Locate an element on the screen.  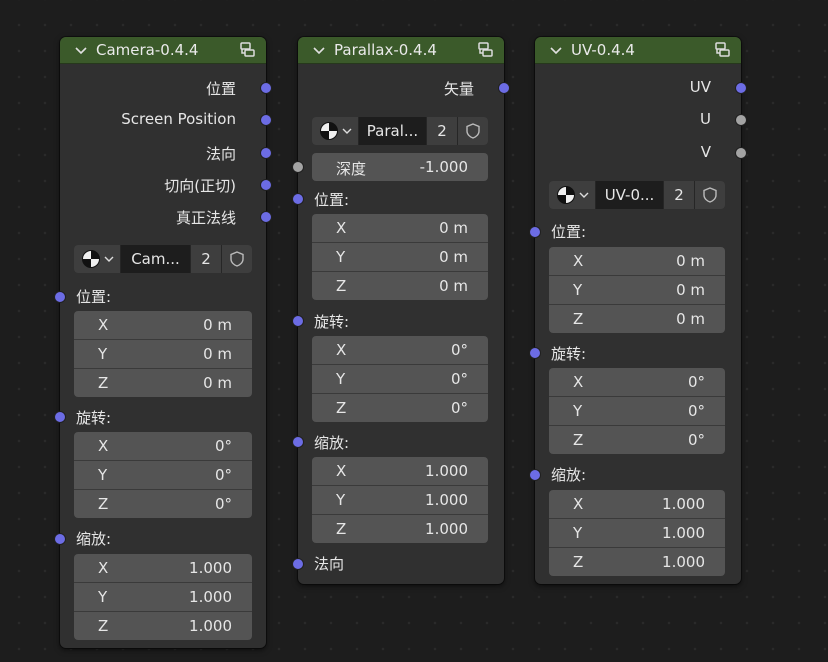
input-socket-normal is located at coordinates (298, 564).